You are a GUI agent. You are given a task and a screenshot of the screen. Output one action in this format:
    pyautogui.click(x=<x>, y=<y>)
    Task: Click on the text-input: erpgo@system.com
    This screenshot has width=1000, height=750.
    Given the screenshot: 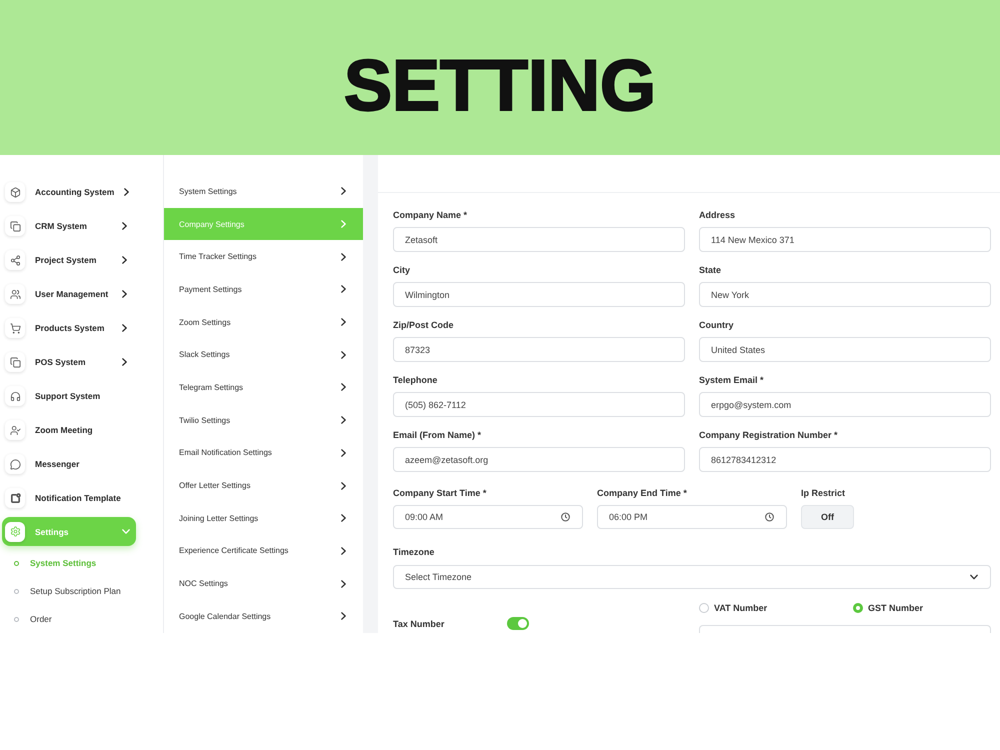 What is the action you would take?
    pyautogui.click(x=845, y=404)
    